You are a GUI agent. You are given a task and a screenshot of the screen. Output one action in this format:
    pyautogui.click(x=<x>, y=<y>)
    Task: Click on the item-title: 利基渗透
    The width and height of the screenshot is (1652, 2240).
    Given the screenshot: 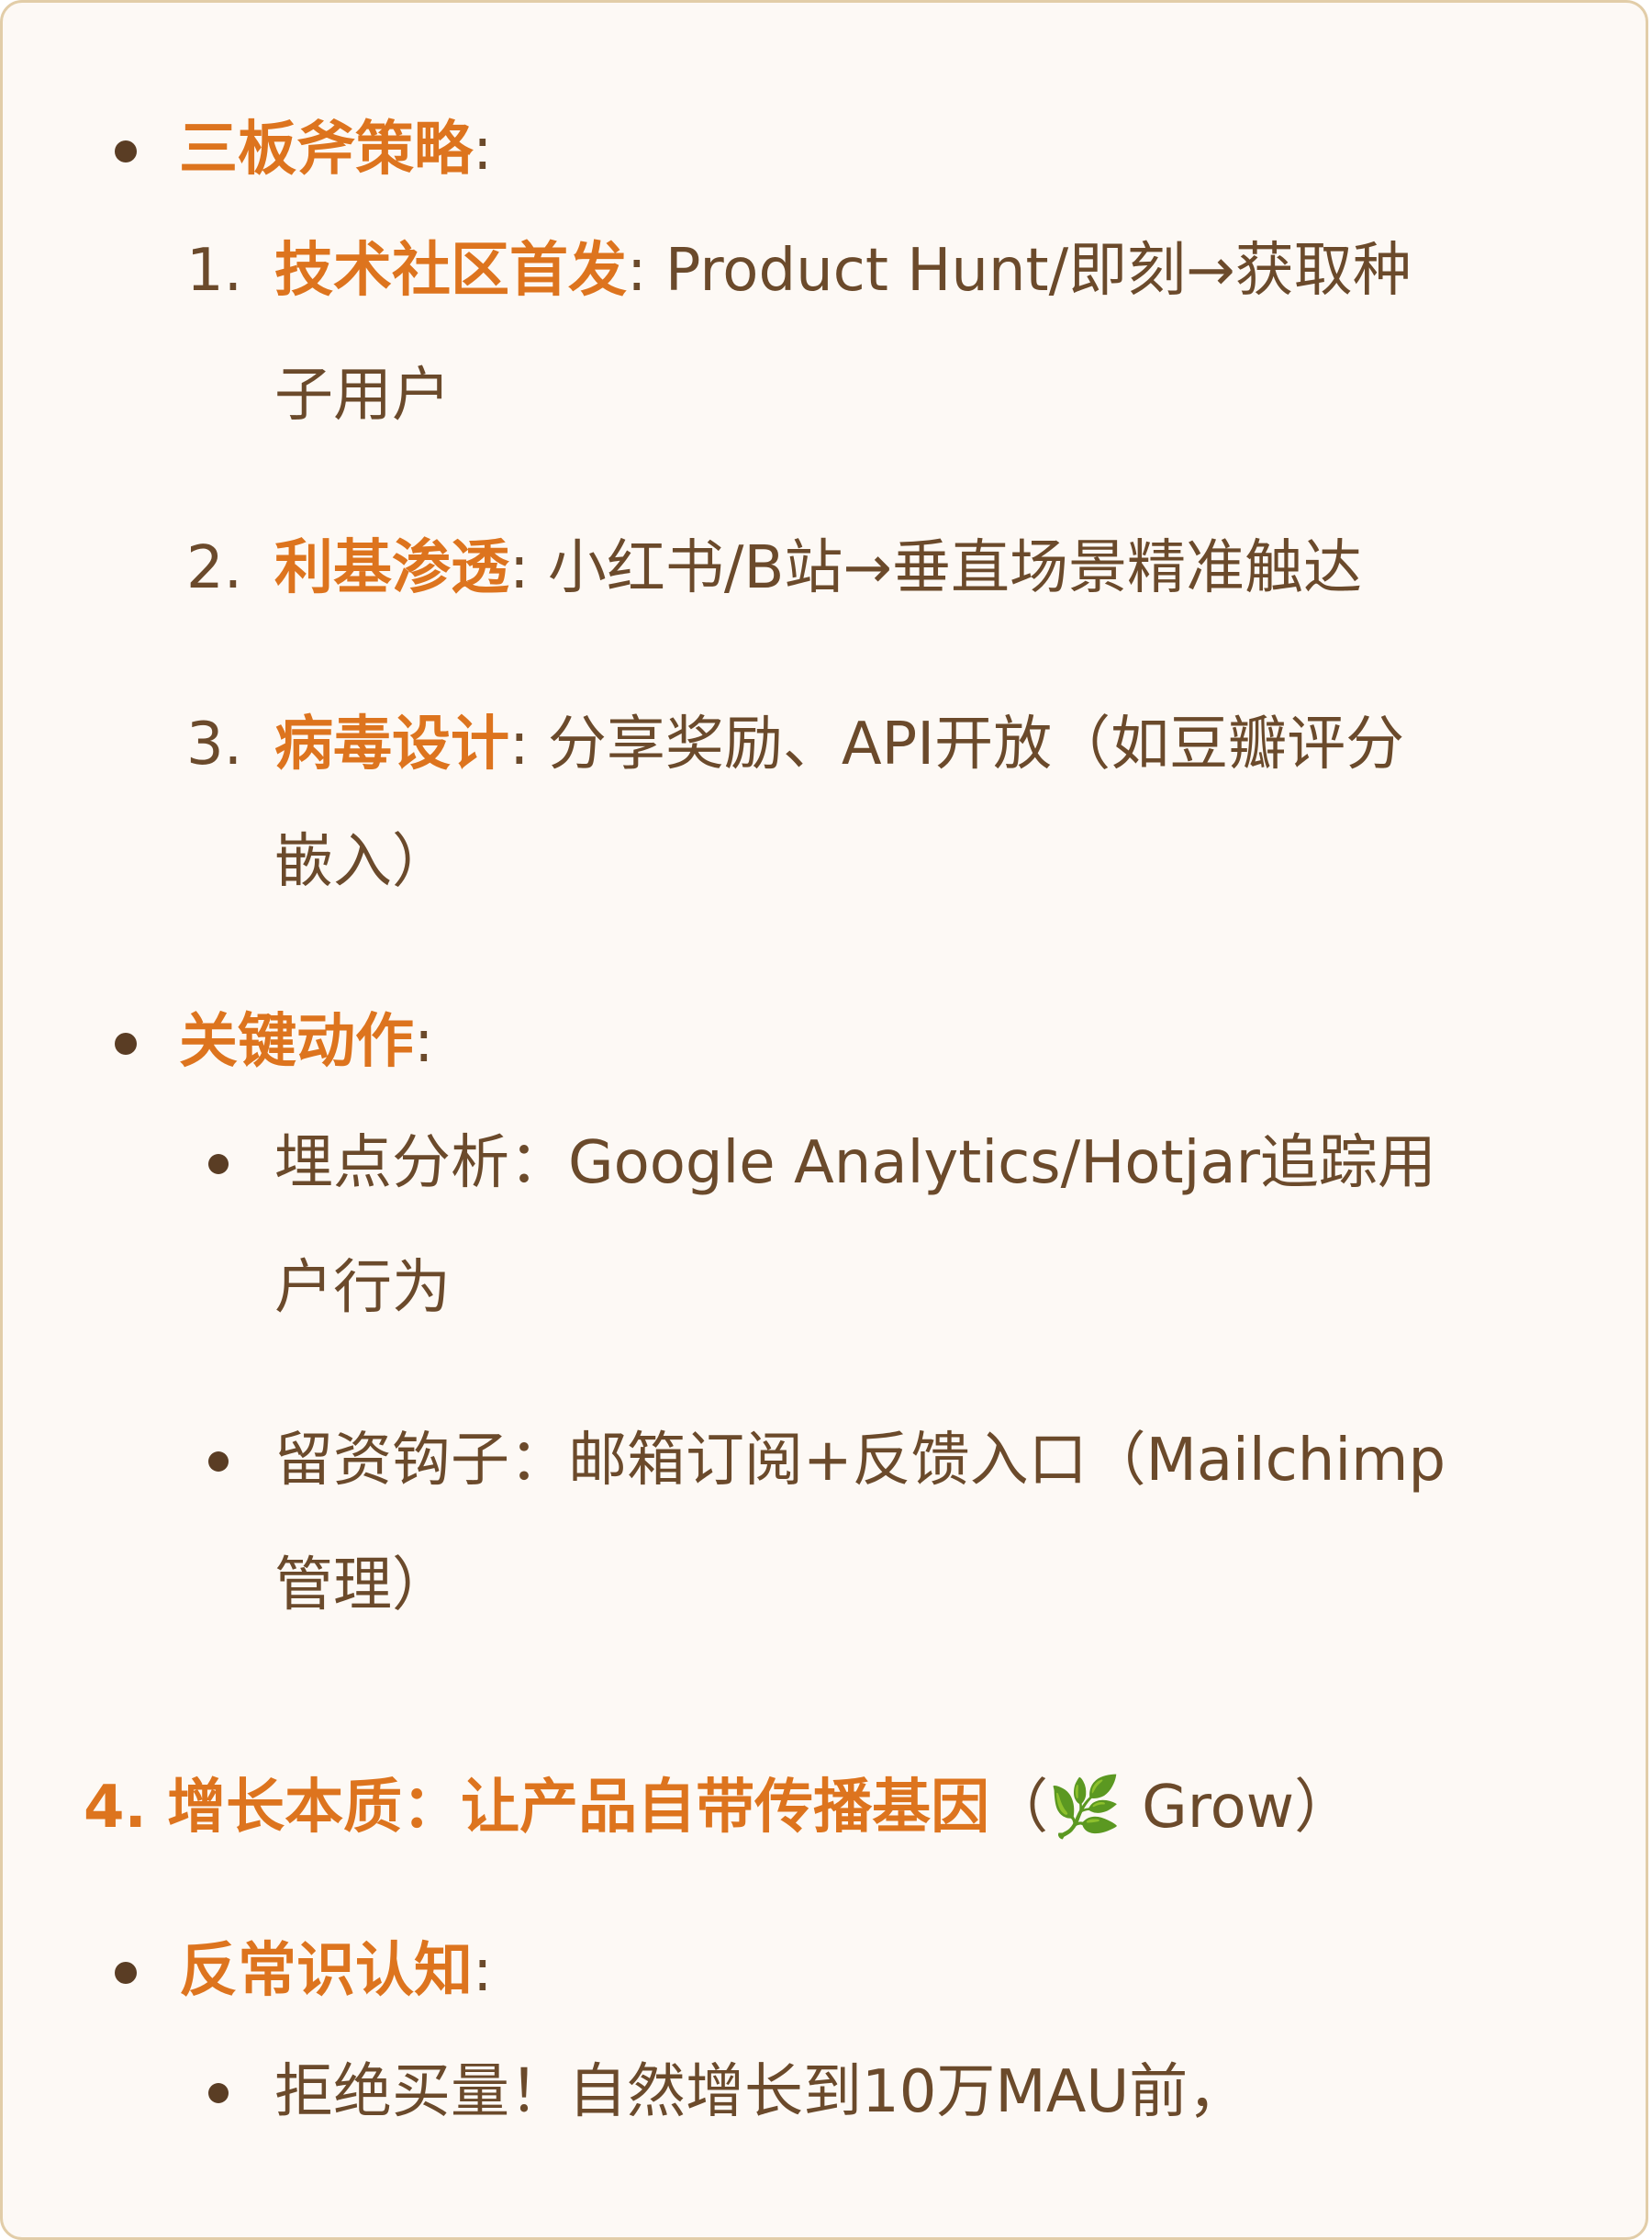 What is the action you would take?
    pyautogui.click(x=392, y=568)
    